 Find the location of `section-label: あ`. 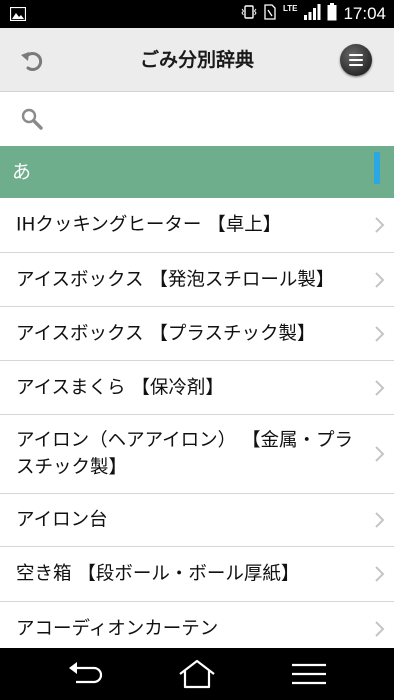

section-label: あ is located at coordinates (22, 172).